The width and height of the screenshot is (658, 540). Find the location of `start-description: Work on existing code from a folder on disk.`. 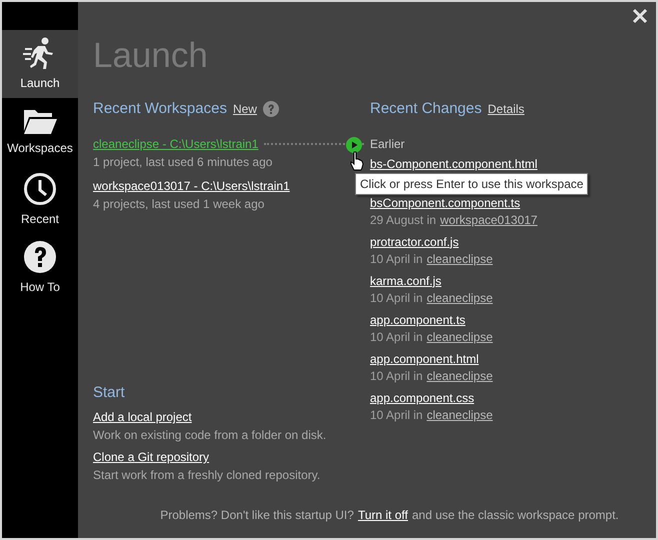

start-description: Work on existing code from a folder on disk. is located at coordinates (210, 435).